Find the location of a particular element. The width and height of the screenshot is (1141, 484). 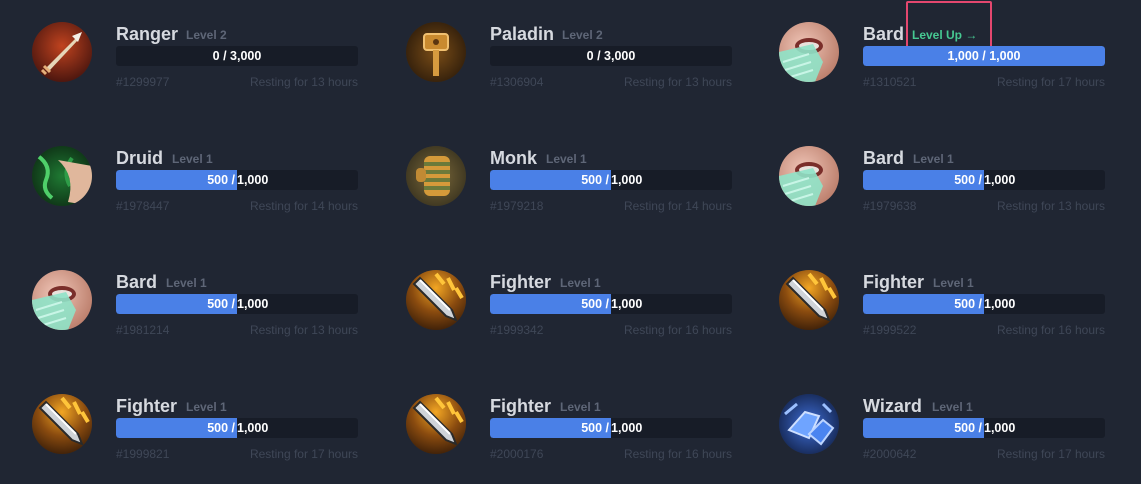

character-id: #1310521 is located at coordinates (890, 82).